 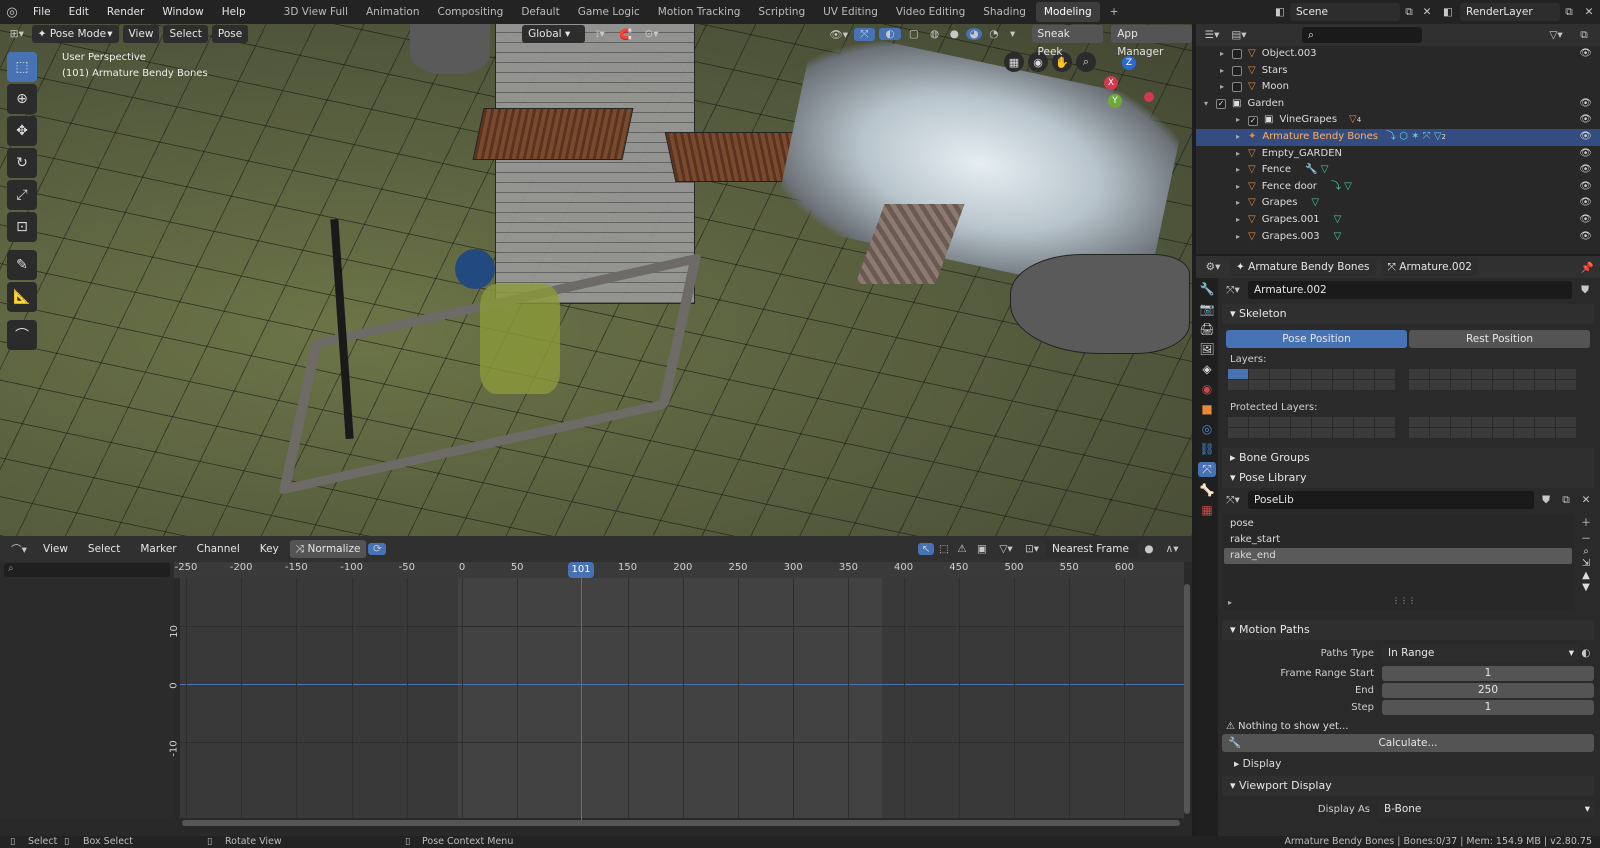 What do you see at coordinates (926, 549) in the screenshot?
I see `only-selected-icon: ↖` at bounding box center [926, 549].